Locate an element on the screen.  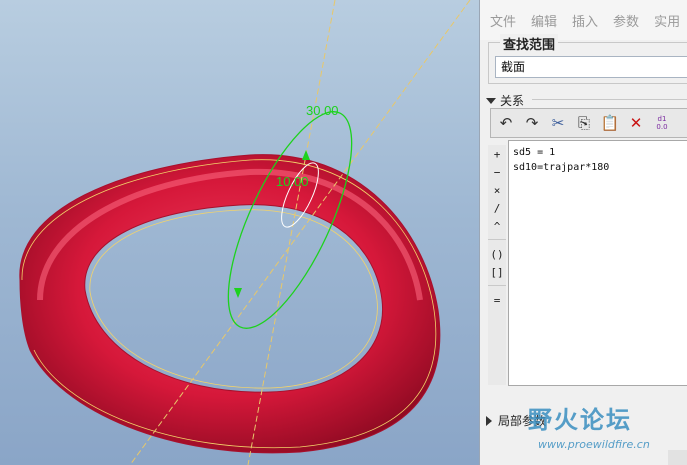
operator-divide-button: / is located at coordinates (497, 208).